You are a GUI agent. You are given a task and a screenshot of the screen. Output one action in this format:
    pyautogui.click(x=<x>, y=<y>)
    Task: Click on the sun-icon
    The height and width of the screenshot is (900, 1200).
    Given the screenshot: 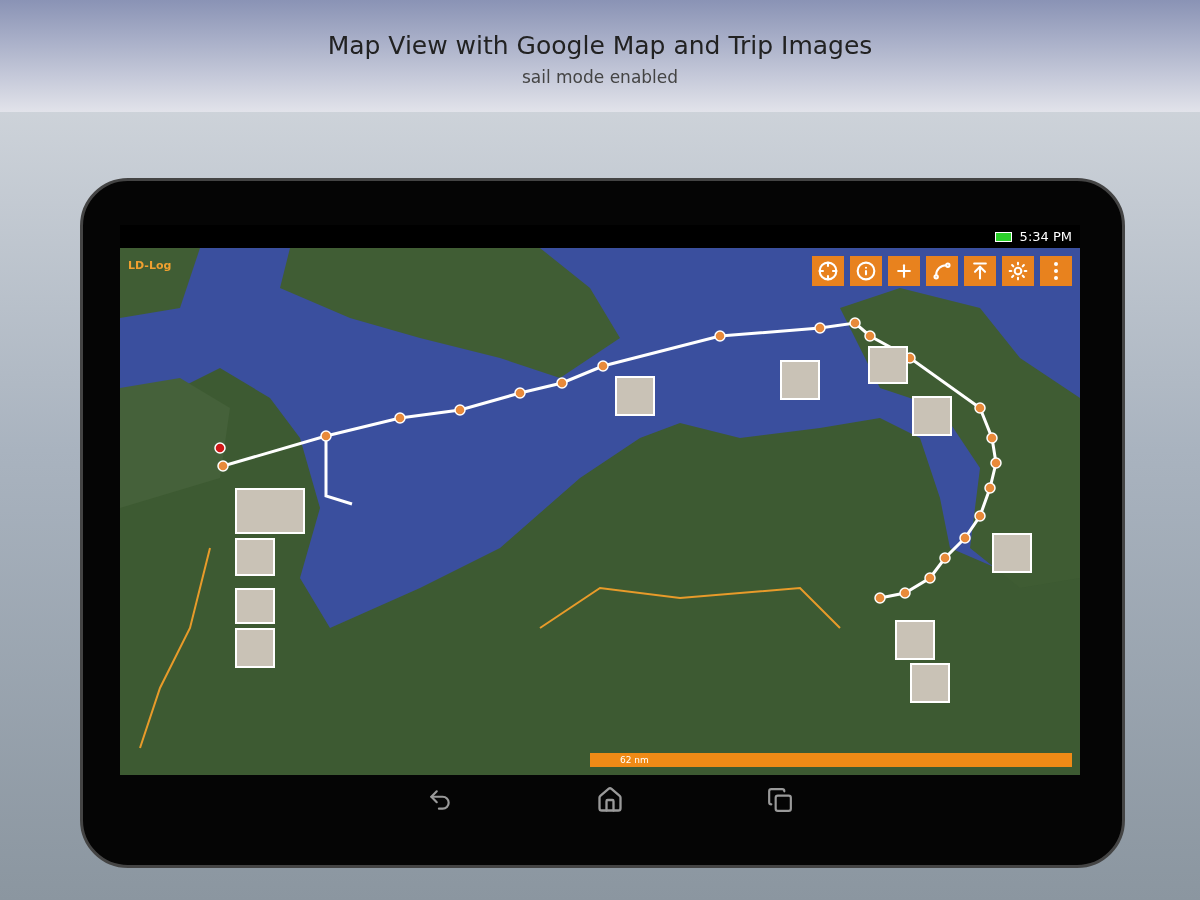 What is the action you would take?
    pyautogui.click(x=1018, y=271)
    